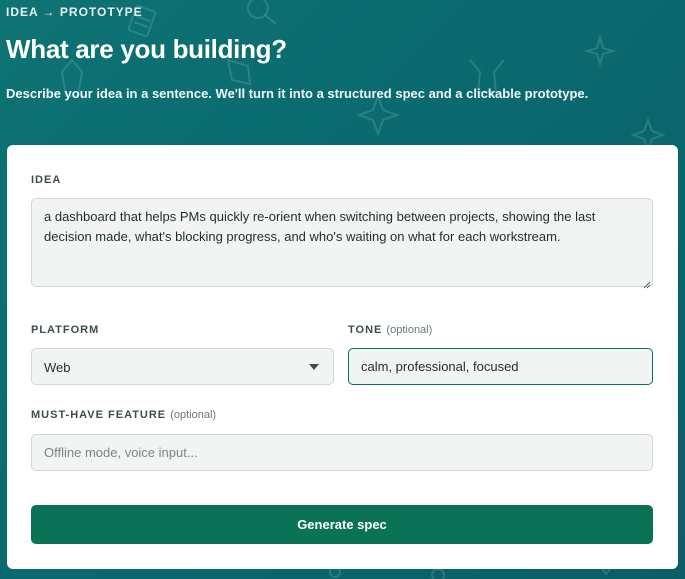 The width and height of the screenshot is (685, 579). Describe the element at coordinates (65, 330) in the screenshot. I see `platform-label: PLATFORM` at that location.